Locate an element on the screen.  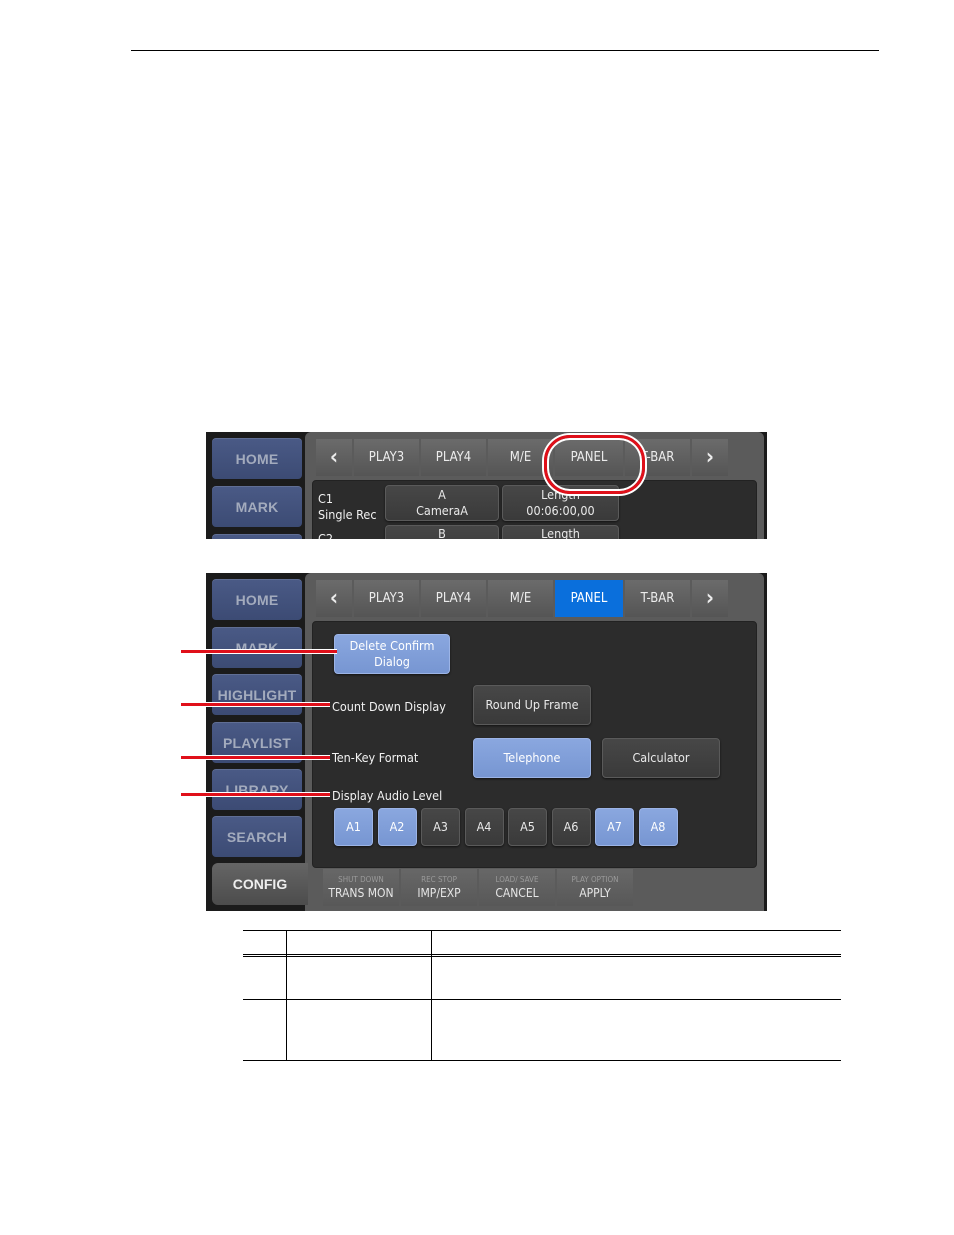
audio-channel-a8-toggle: A8 is located at coordinates (658, 827).